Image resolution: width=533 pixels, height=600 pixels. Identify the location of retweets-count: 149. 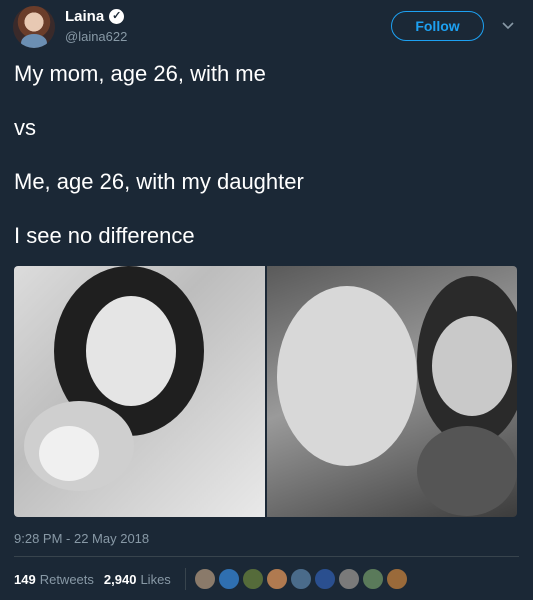
(25, 579).